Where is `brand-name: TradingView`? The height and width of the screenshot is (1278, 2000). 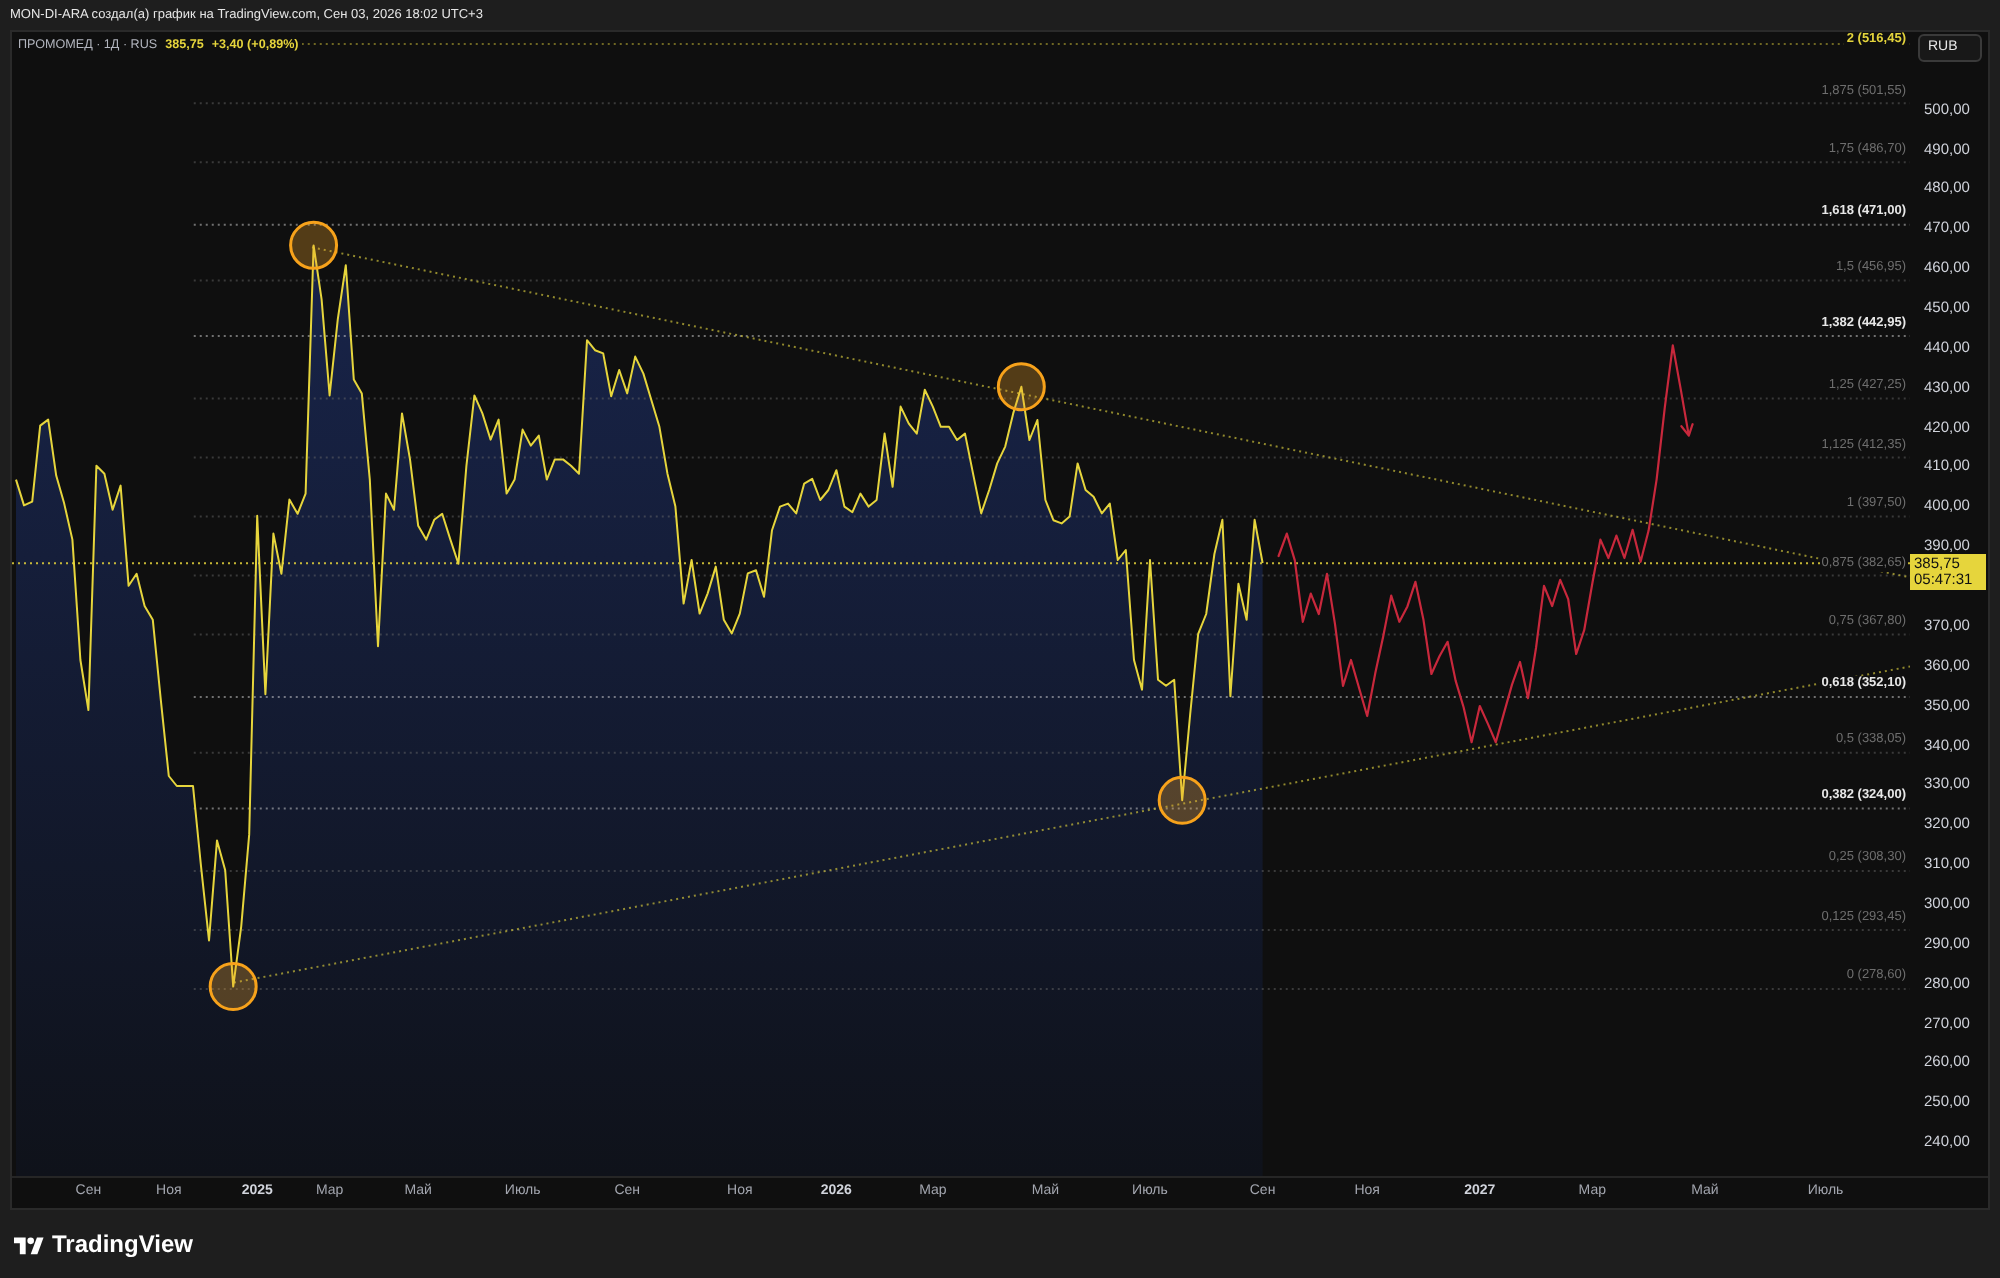 brand-name: TradingView is located at coordinates (122, 1244).